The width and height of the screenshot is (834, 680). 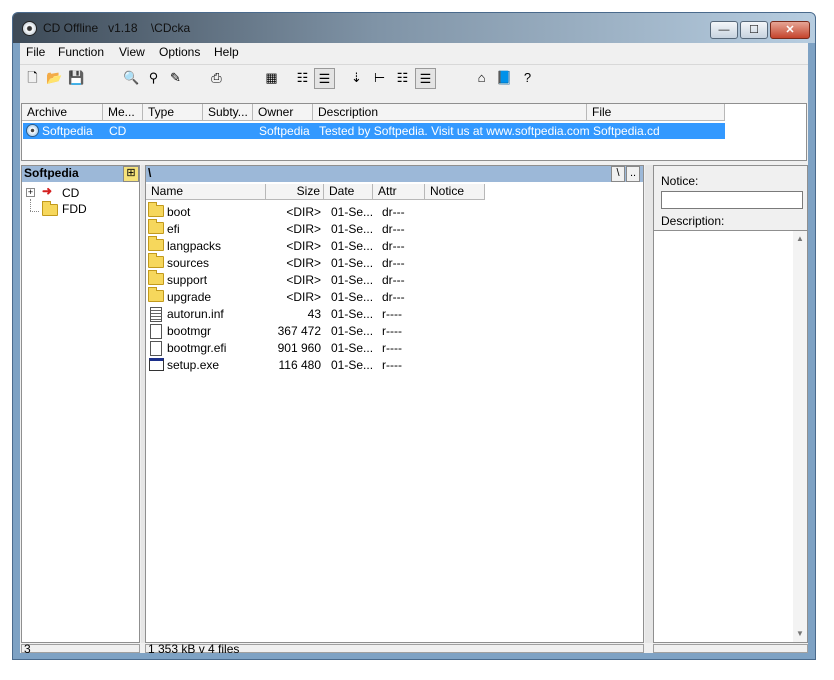 What do you see at coordinates (156, 364) in the screenshot?
I see `exe-icon` at bounding box center [156, 364].